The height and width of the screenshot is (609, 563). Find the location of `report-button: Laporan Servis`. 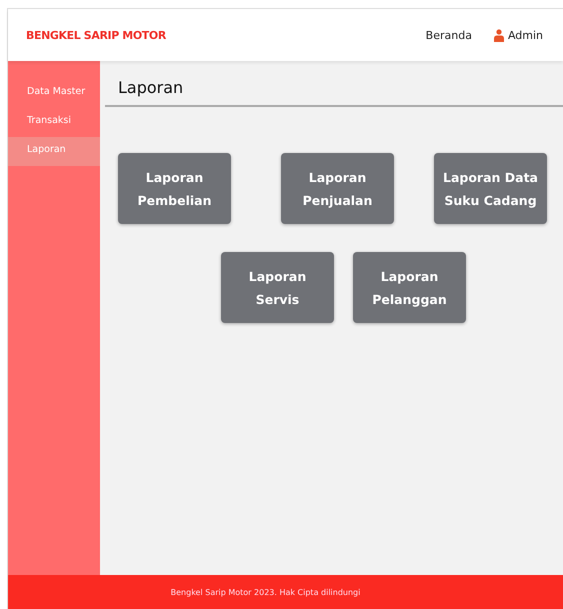

report-button: Laporan Servis is located at coordinates (277, 287).